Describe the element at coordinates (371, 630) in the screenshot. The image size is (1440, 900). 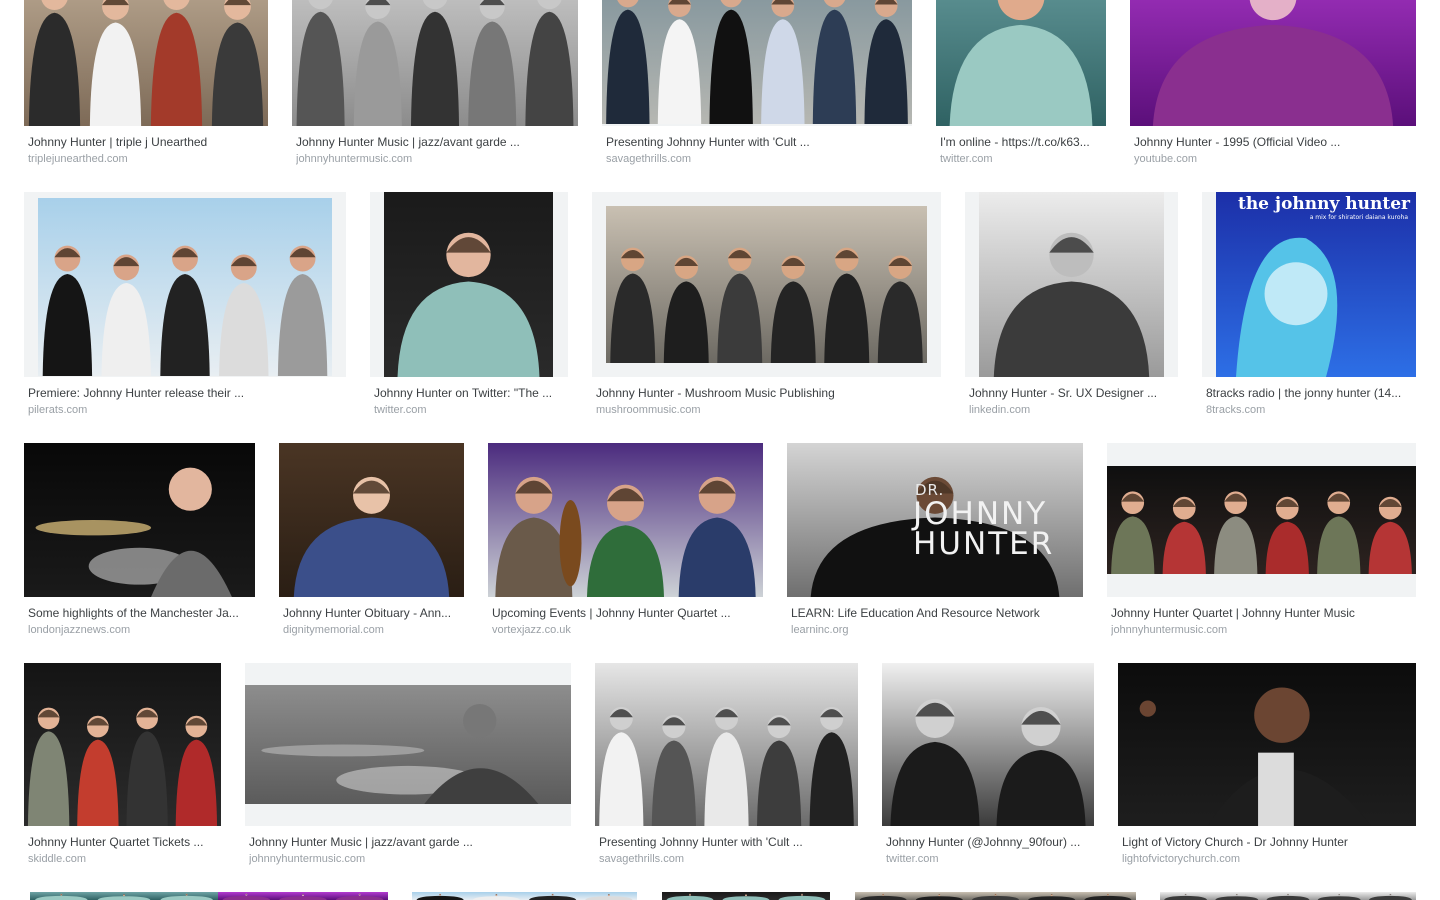
I see `result-source-domain: dignitymemorial.com` at that location.